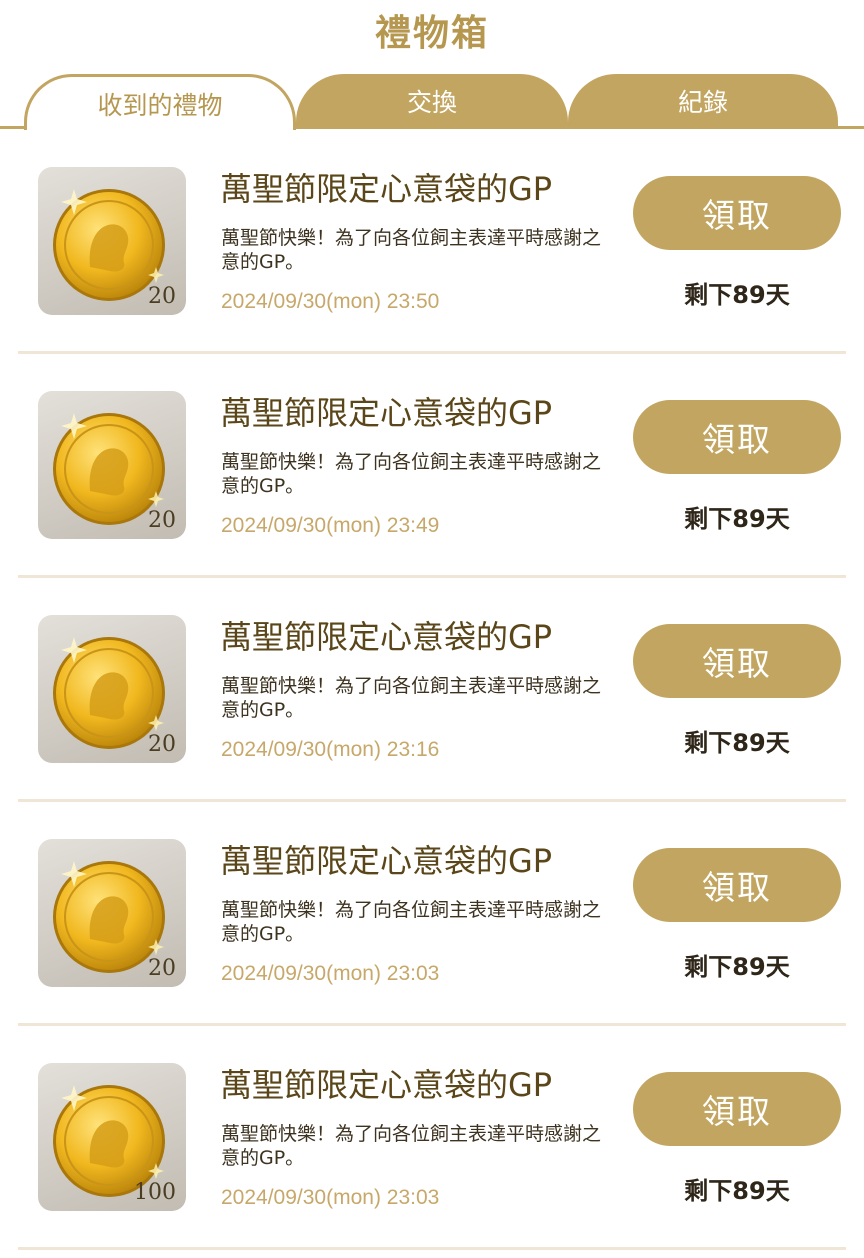 The image size is (864, 1258). Describe the element at coordinates (703, 101) in the screenshot. I see `tab-history: 紀錄` at that location.